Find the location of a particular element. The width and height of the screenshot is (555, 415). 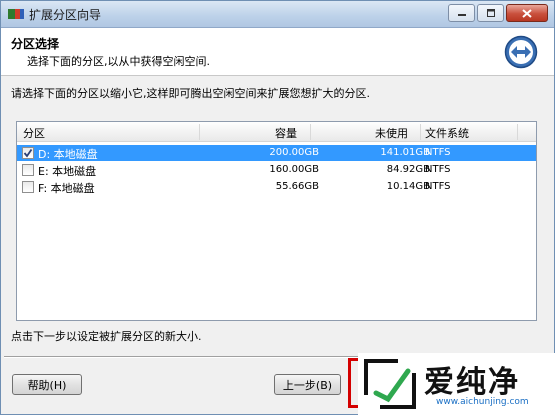

partition-free: 10.14GB is located at coordinates (408, 186).